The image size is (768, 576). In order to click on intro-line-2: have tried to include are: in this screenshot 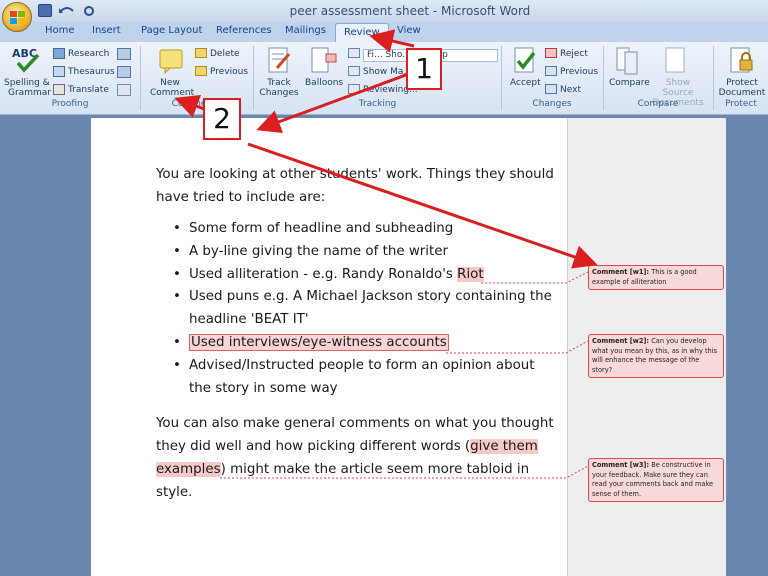, I will do `click(241, 197)`.